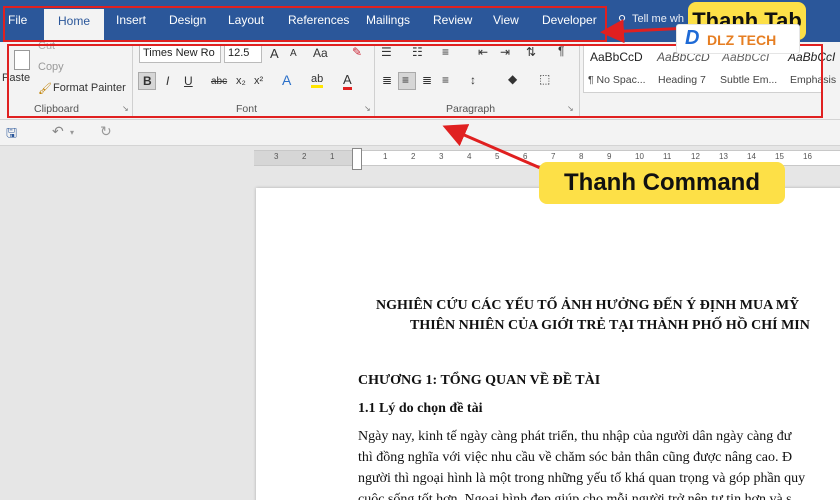  Describe the element at coordinates (742, 40) in the screenshot. I see `watermark-text: DLZ TECH` at that location.